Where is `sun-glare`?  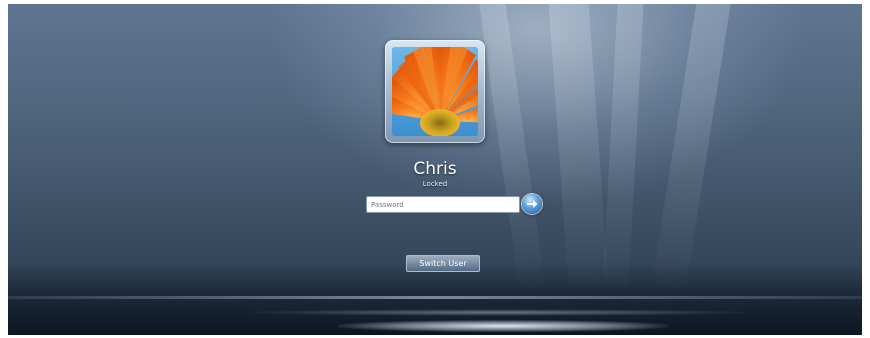 sun-glare is located at coordinates (503, 326).